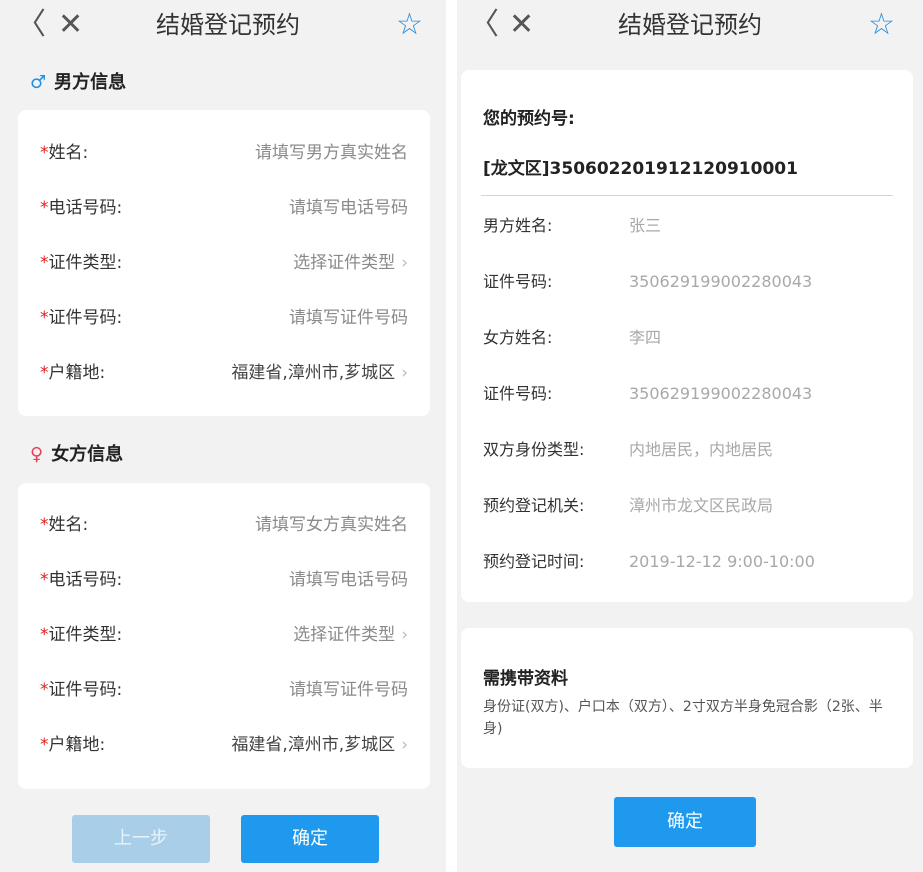 This screenshot has height=872, width=923. Describe the element at coordinates (687, 698) in the screenshot. I see `materials-card: 需携带资料 身份证(双方)、户口本（双方）、2寸双方半身免冠合影（2张、半身)` at that location.